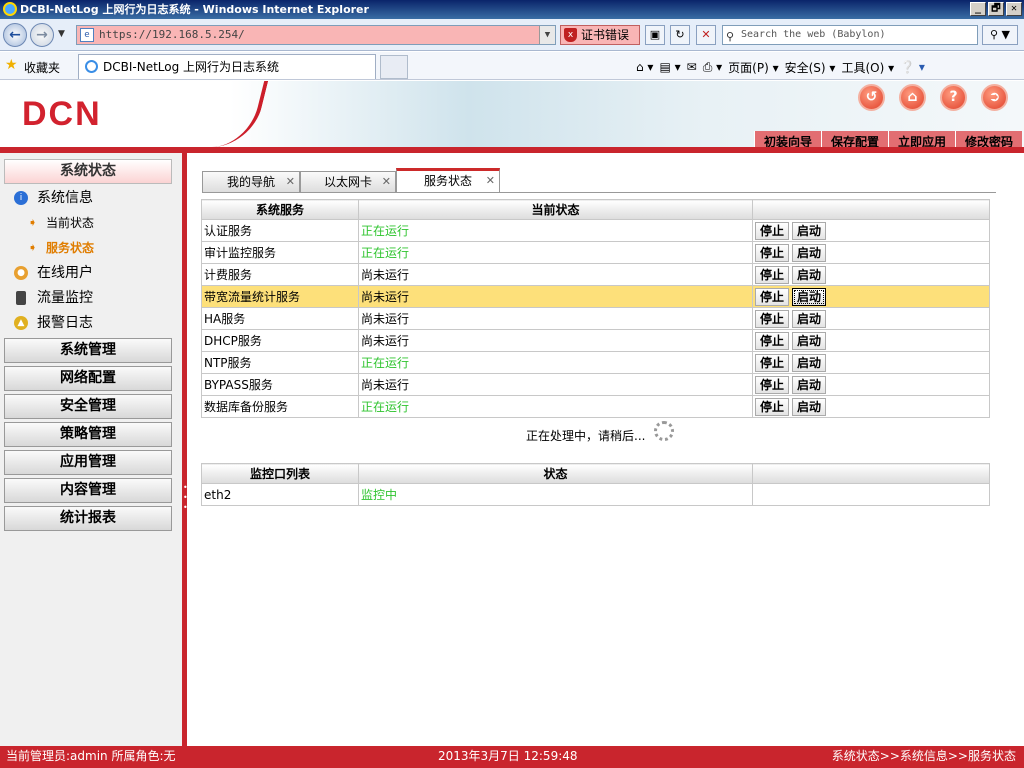 This screenshot has width=1024, height=768. Describe the element at coordinates (912, 97) in the screenshot. I see `home-circle-icon: ⌂` at that location.